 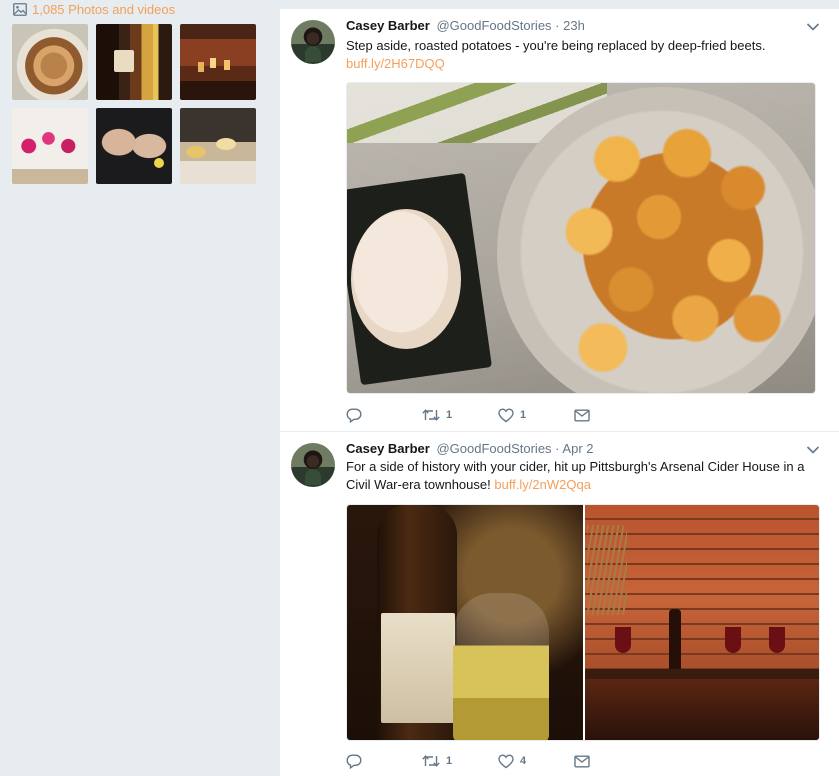 I want to click on image-icon, so click(x=20, y=9).